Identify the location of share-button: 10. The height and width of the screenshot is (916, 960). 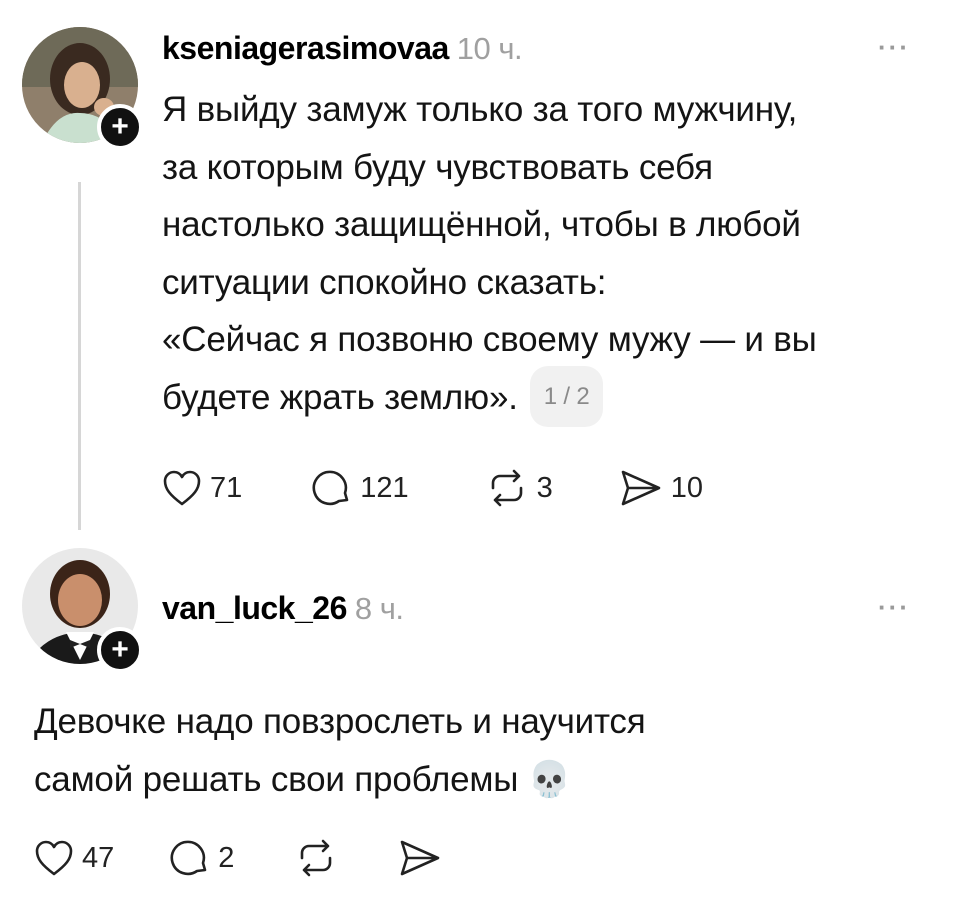
(661, 488).